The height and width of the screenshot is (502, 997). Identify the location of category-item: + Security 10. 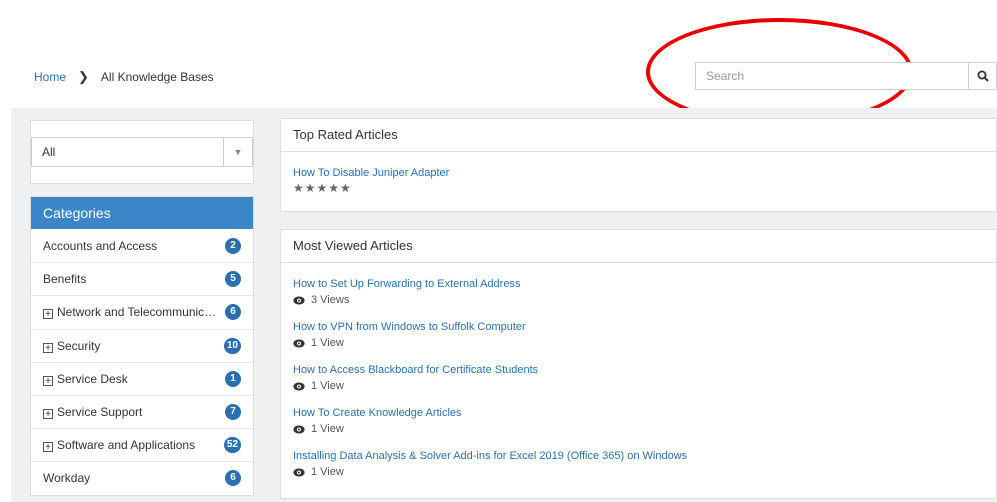
(142, 345).